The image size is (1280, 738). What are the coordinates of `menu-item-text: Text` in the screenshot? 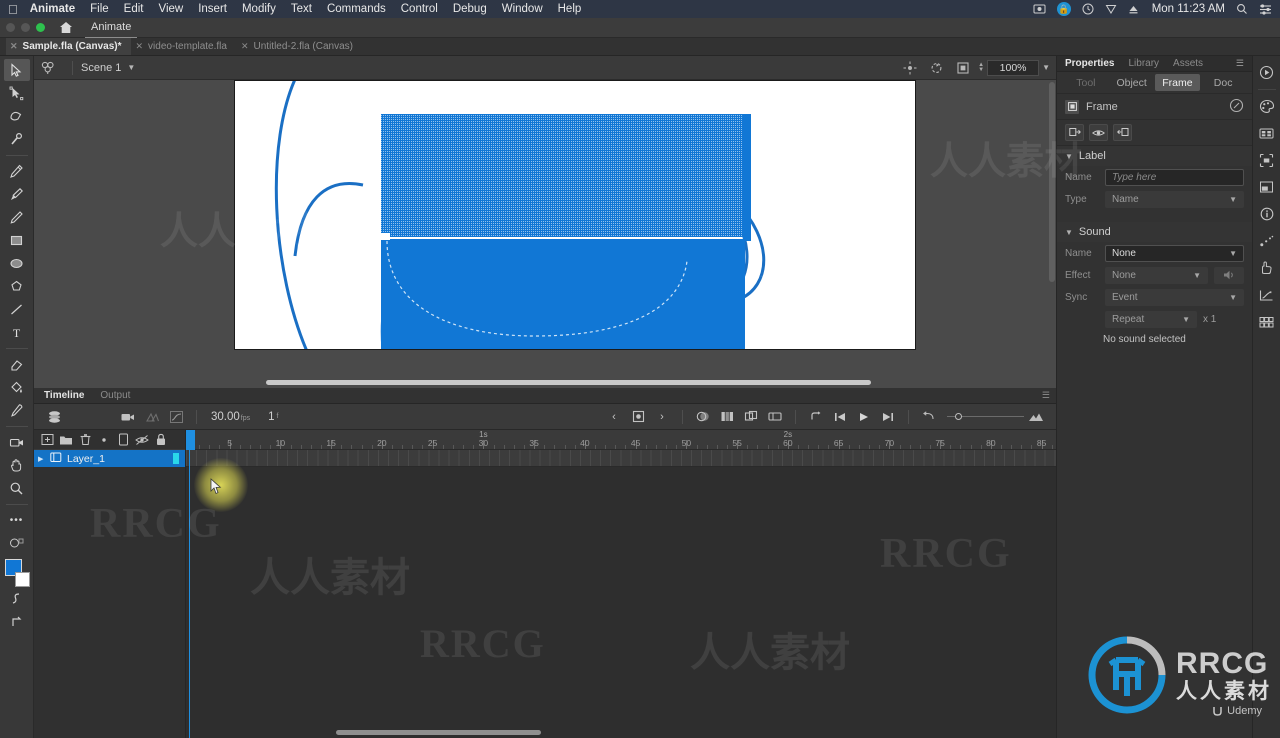 It's located at (301, 9).